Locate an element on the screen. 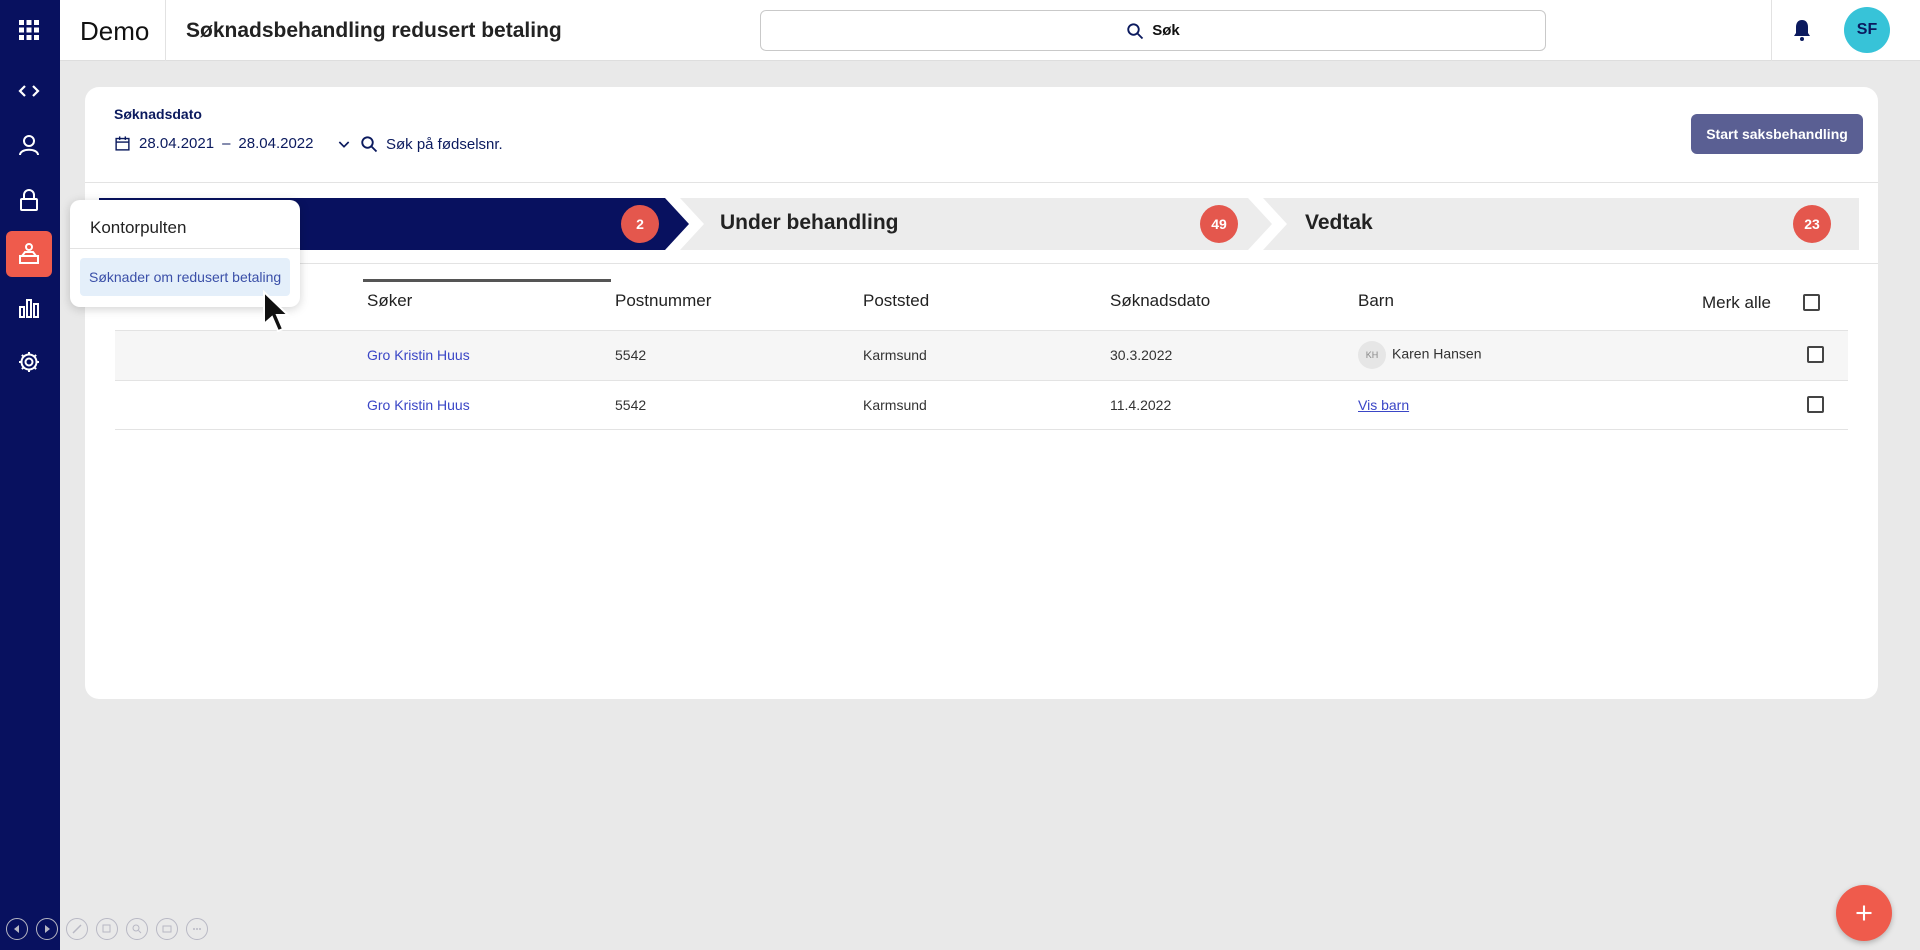 The image size is (1920, 950). global-search: Søk is located at coordinates (1153, 30).